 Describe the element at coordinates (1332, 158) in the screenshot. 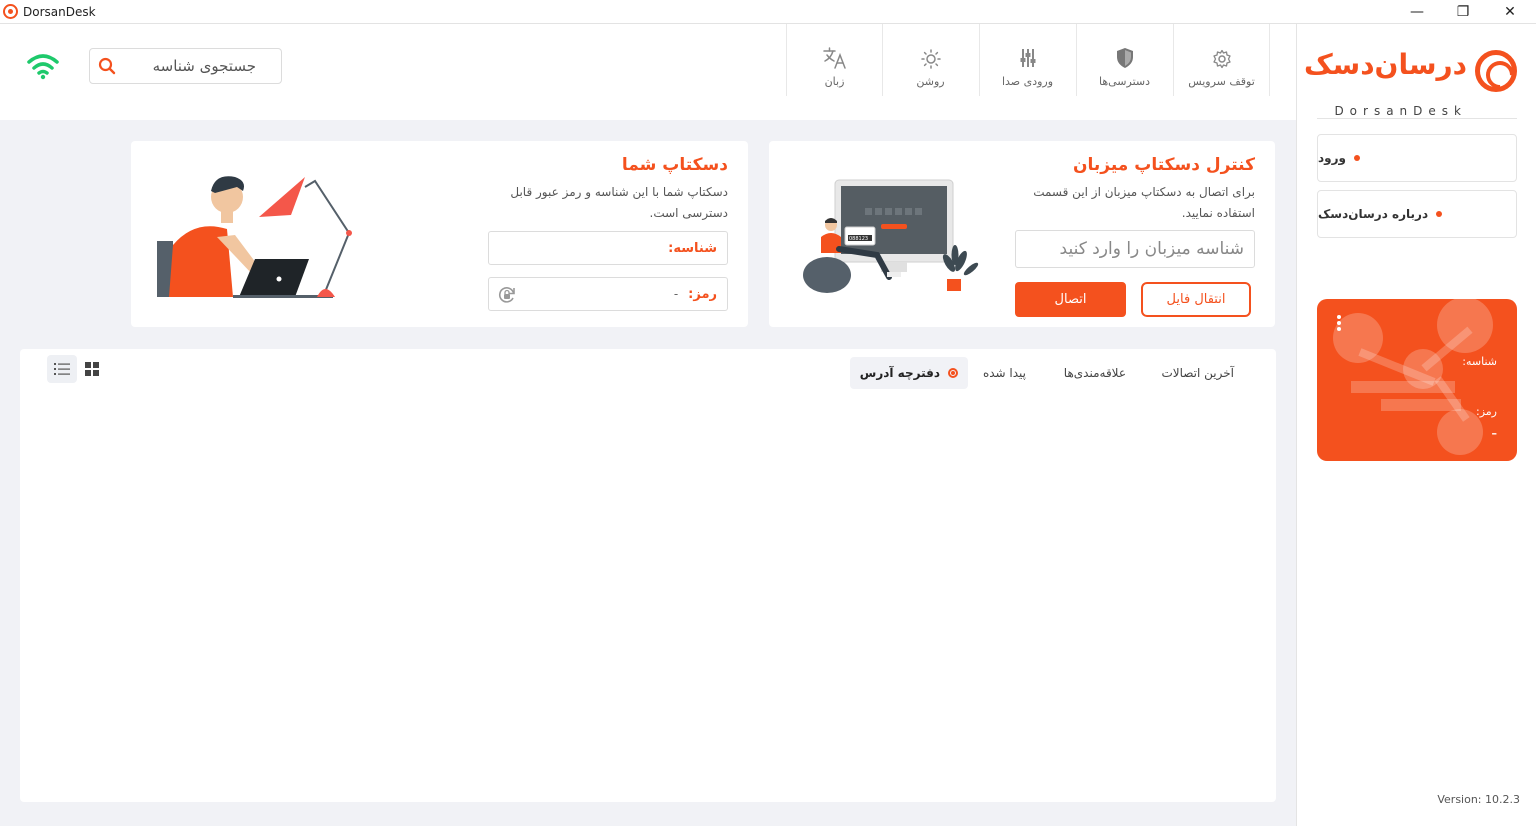

I see `sidebar-item-login-label: ورود` at that location.